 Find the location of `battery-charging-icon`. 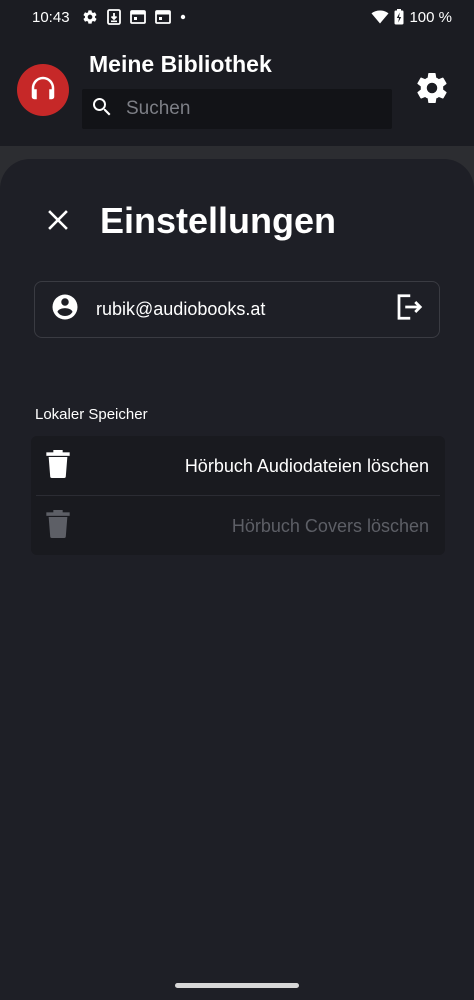

battery-charging-icon is located at coordinates (399, 17).